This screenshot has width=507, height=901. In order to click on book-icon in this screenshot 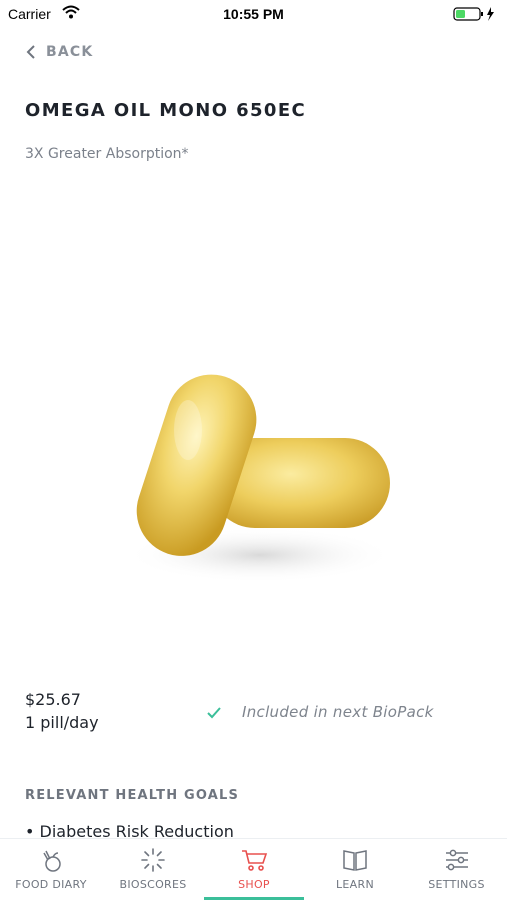, I will do `click(355, 860)`.